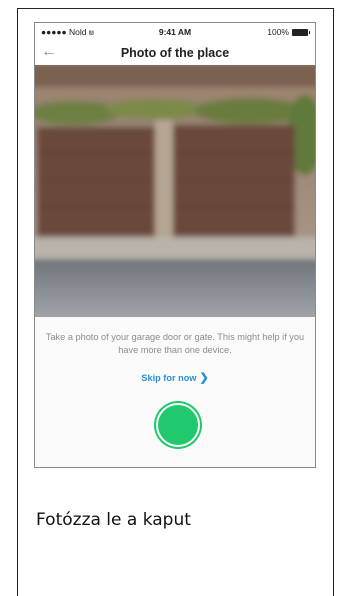 The image size is (339, 596). I want to click on skip-label: Skip for now, so click(169, 378).